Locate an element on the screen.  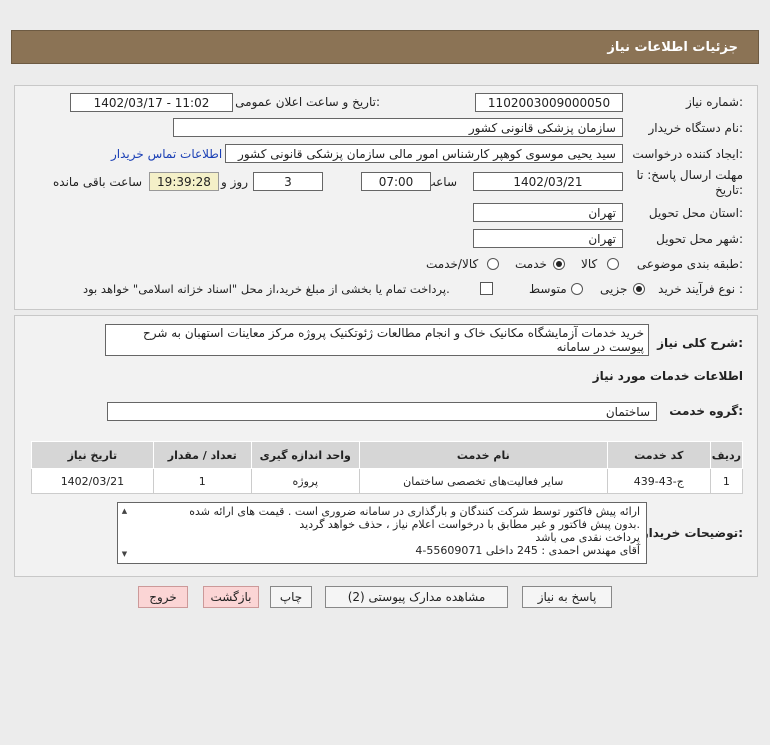
process-option-minor: جزیی is located at coordinates (614, 289).